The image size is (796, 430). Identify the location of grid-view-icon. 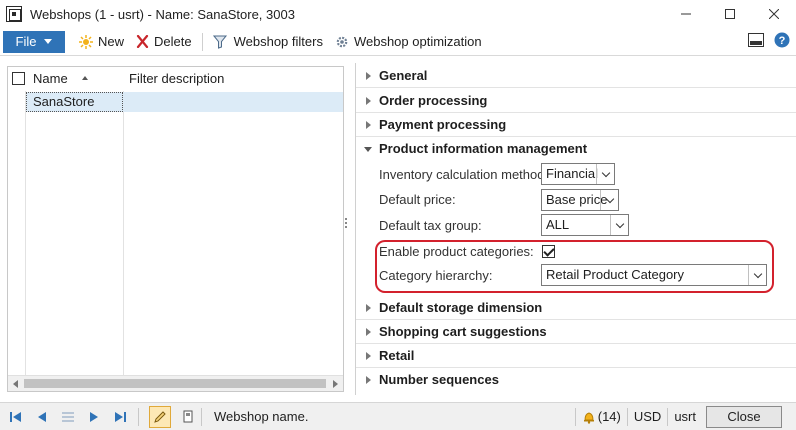
(68, 417).